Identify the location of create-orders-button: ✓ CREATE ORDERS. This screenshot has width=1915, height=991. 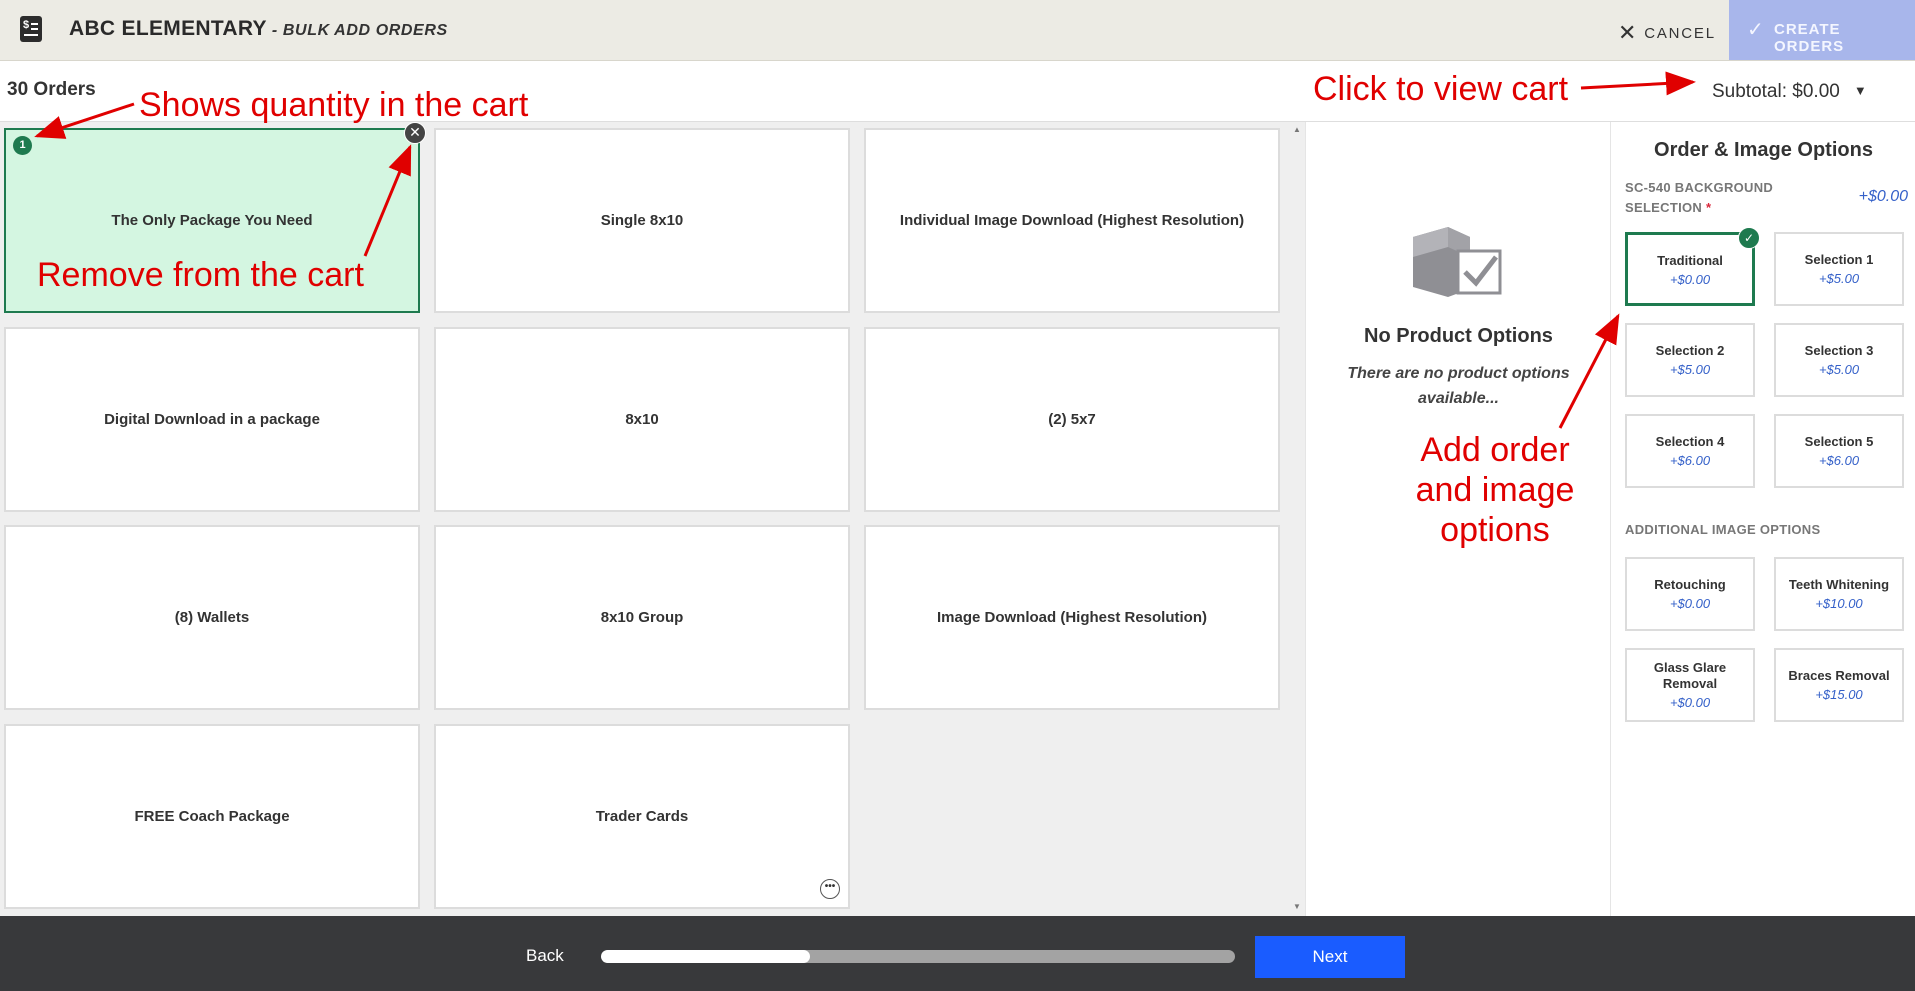
(1822, 30).